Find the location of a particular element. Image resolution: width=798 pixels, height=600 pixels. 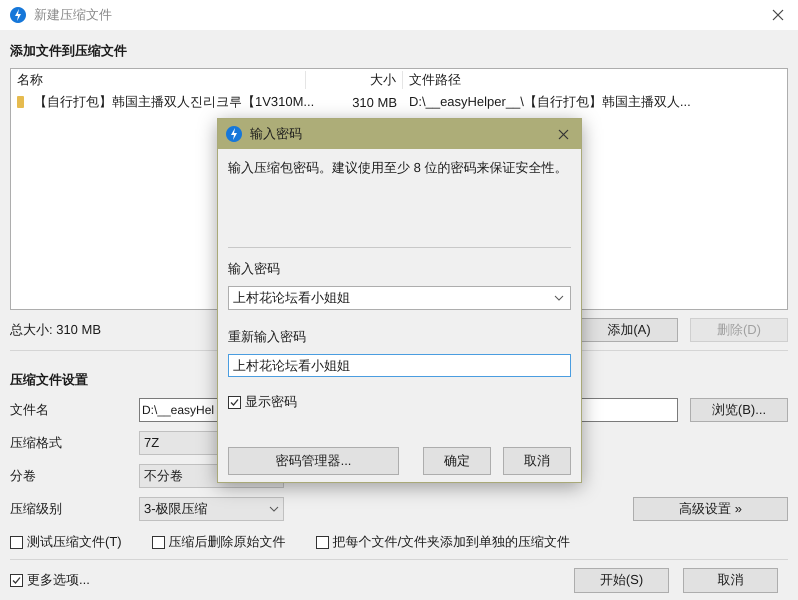

dialog-title: 输入密码 is located at coordinates (276, 134).